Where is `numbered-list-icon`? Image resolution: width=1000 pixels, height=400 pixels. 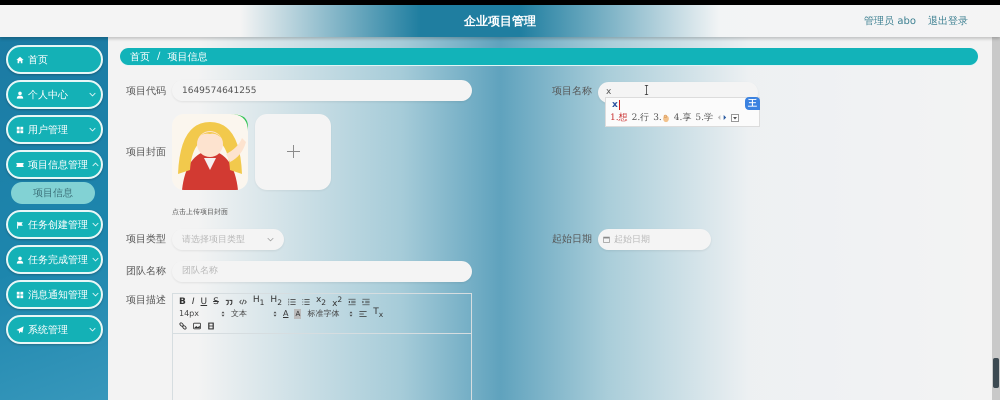
numbered-list-icon is located at coordinates (292, 302).